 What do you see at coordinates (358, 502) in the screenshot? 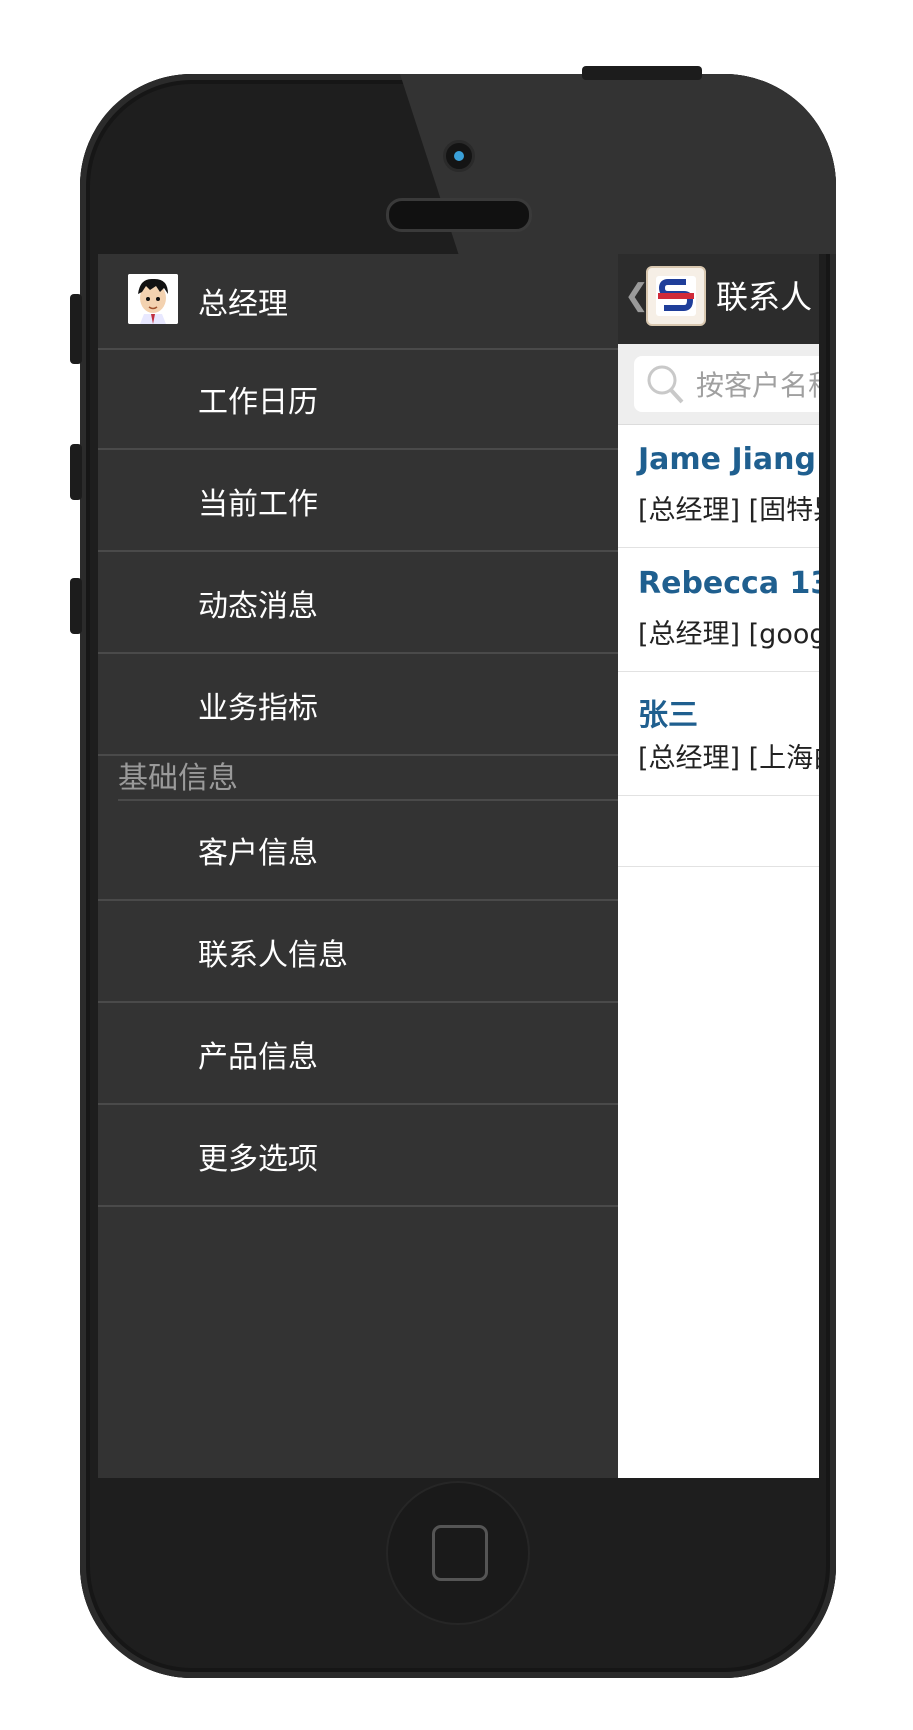
I see `drawer-item-current-work: 当前工作` at bounding box center [358, 502].